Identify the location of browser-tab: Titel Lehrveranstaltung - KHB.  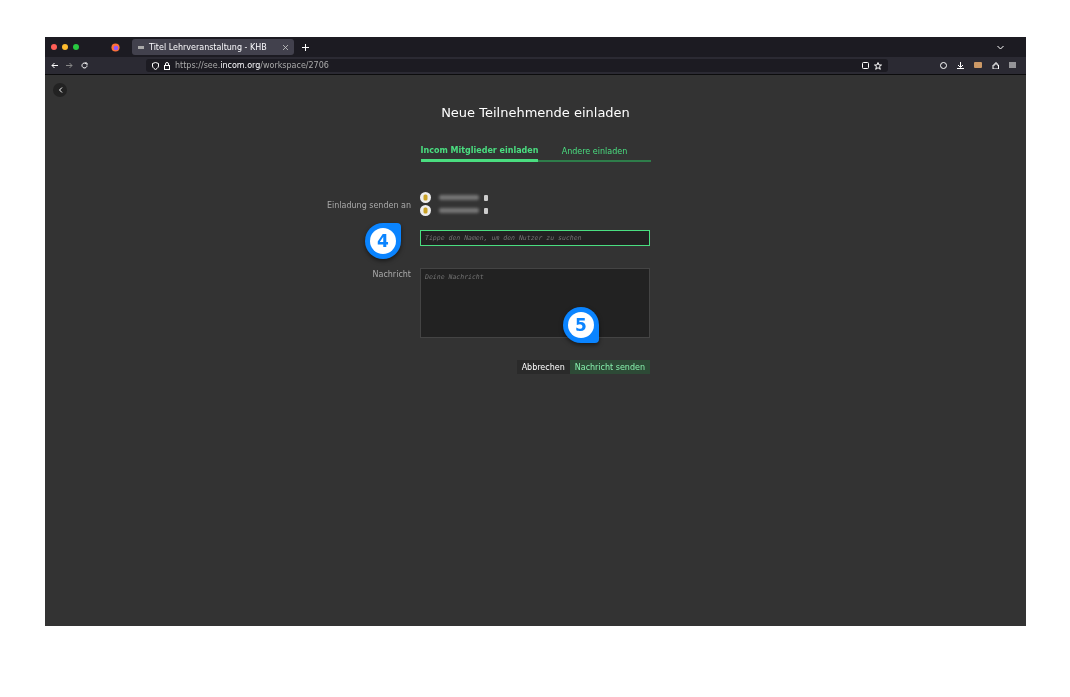
(213, 47).